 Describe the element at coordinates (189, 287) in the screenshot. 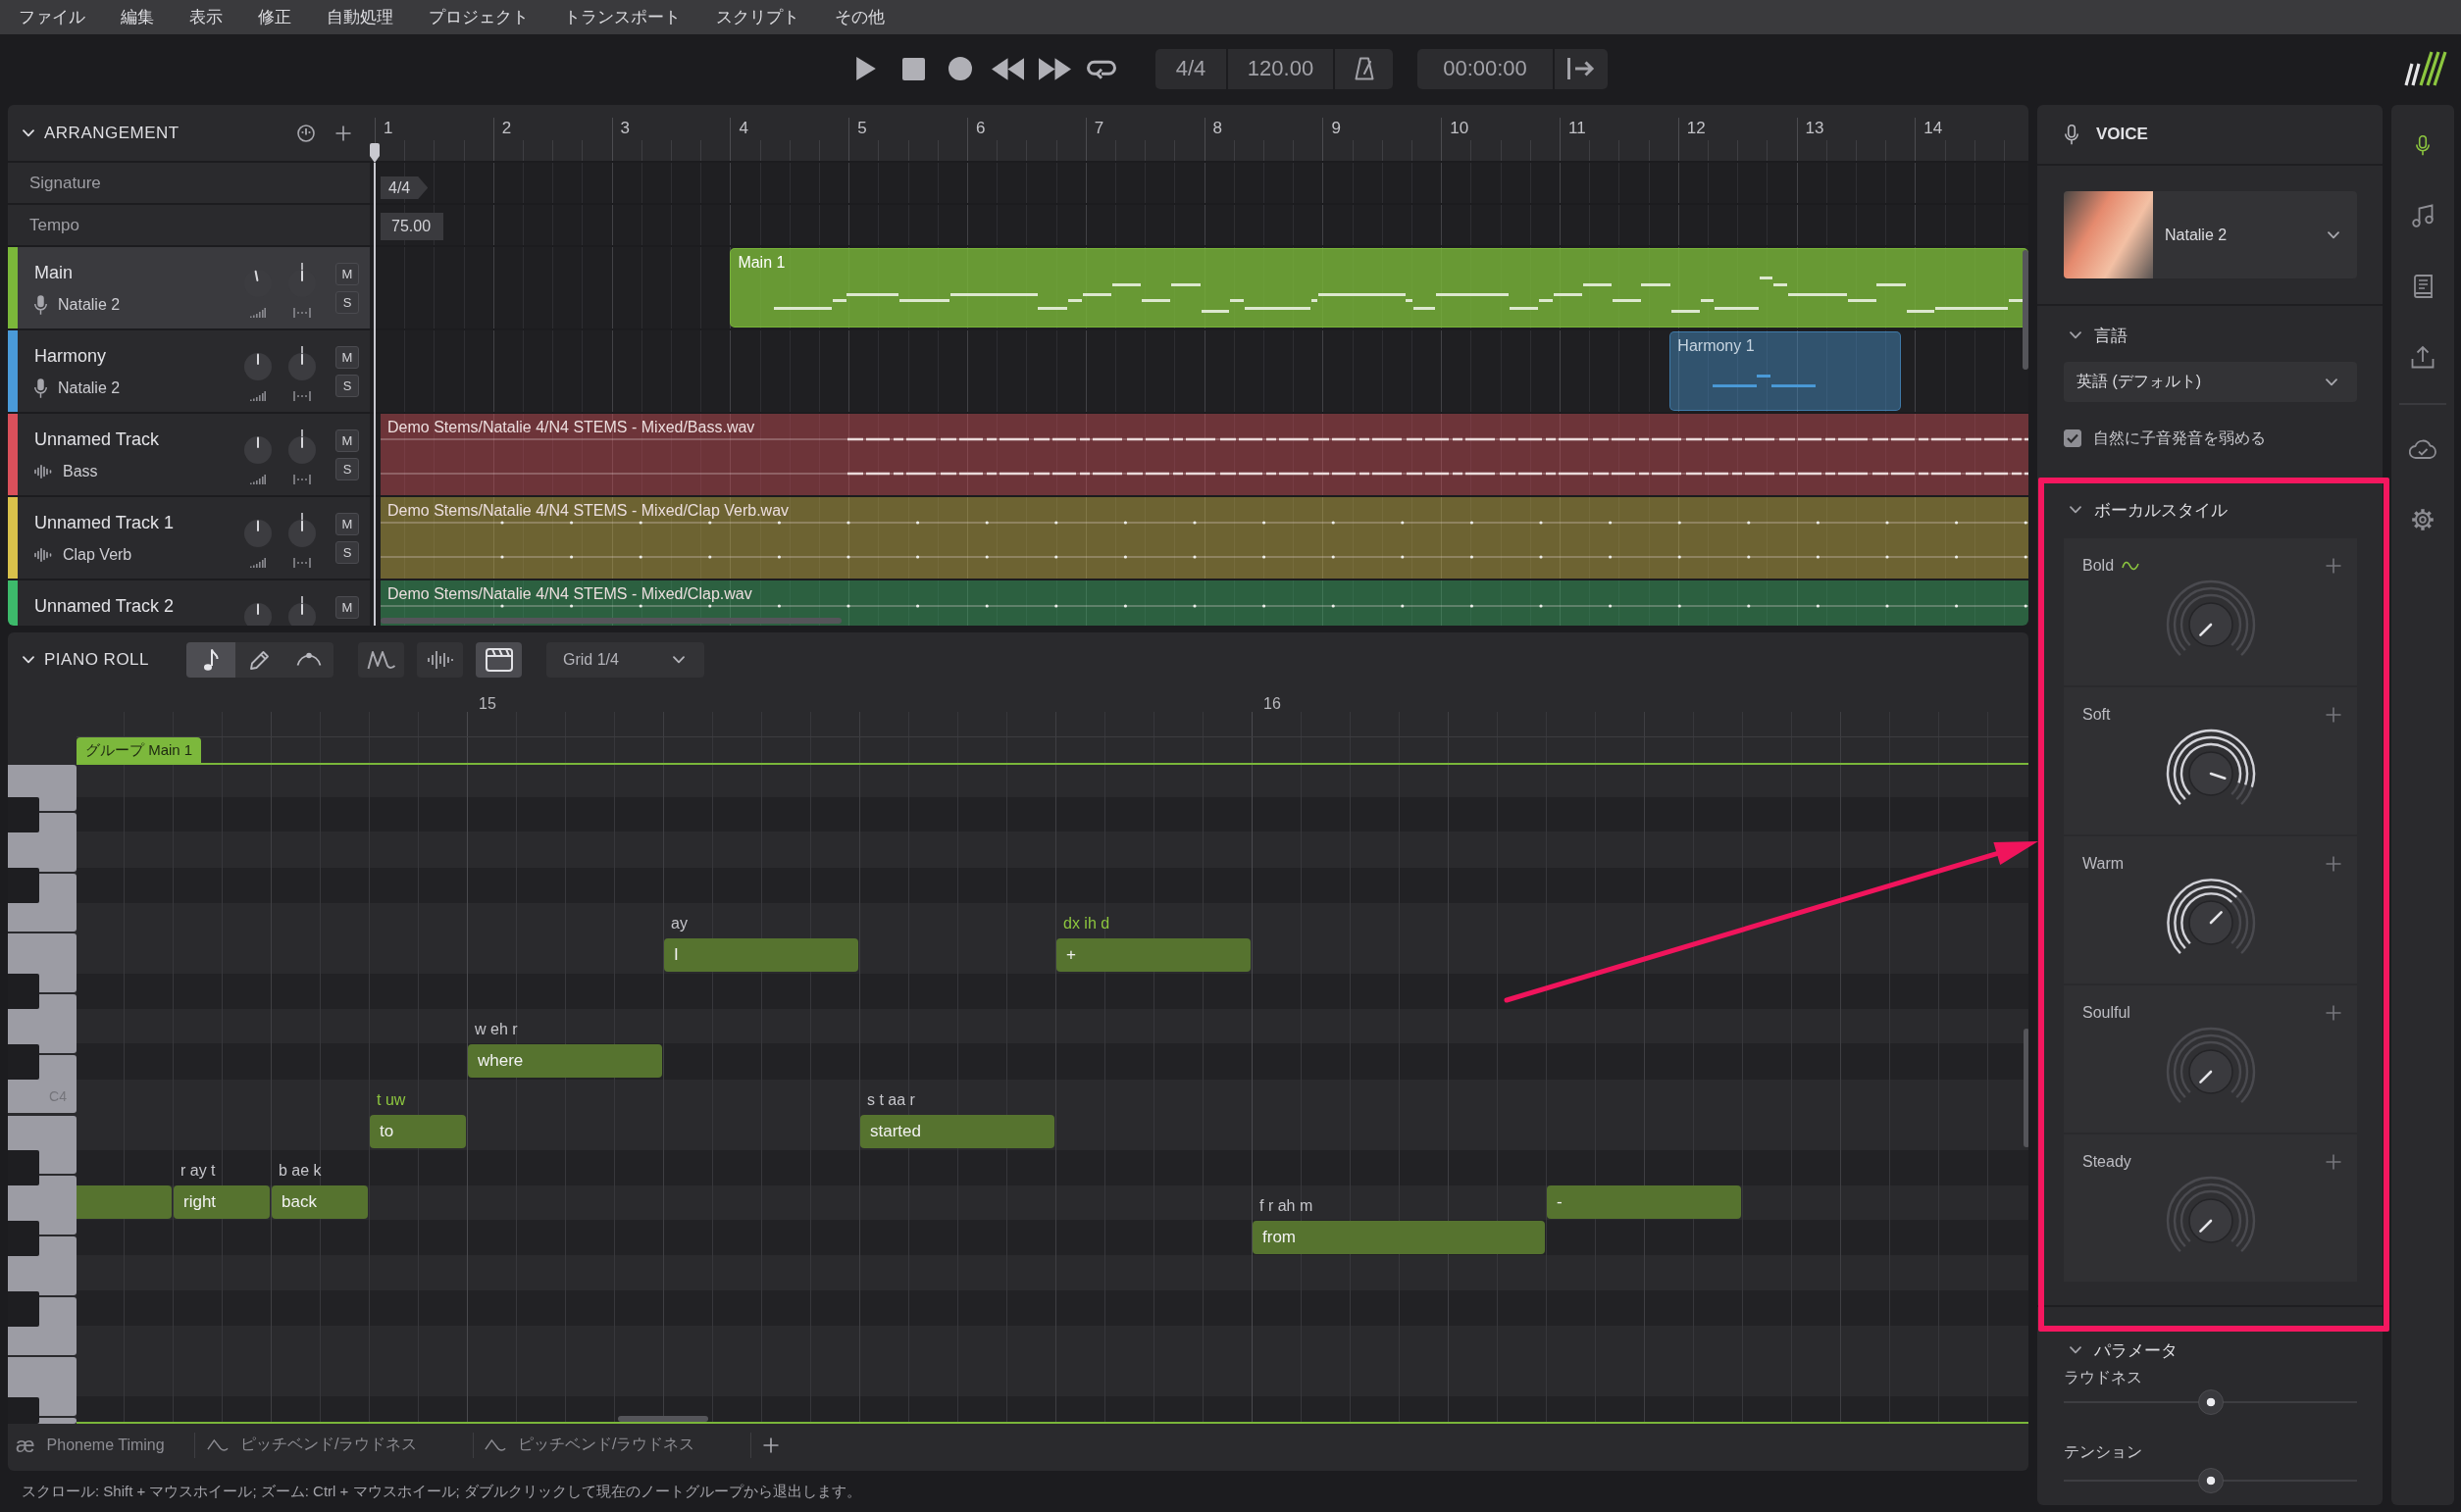

I see `track-header: Main Natalie 2 M S` at that location.